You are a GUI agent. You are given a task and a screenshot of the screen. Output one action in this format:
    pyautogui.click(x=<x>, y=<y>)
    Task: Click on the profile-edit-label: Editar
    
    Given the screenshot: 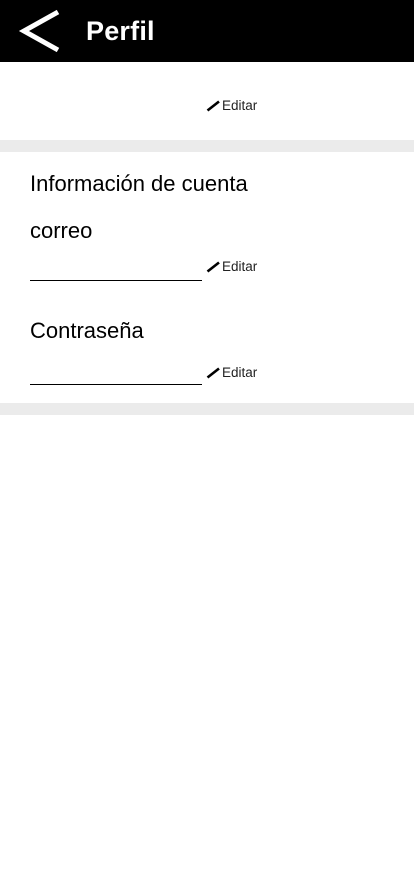 What is the action you would take?
    pyautogui.click(x=240, y=105)
    